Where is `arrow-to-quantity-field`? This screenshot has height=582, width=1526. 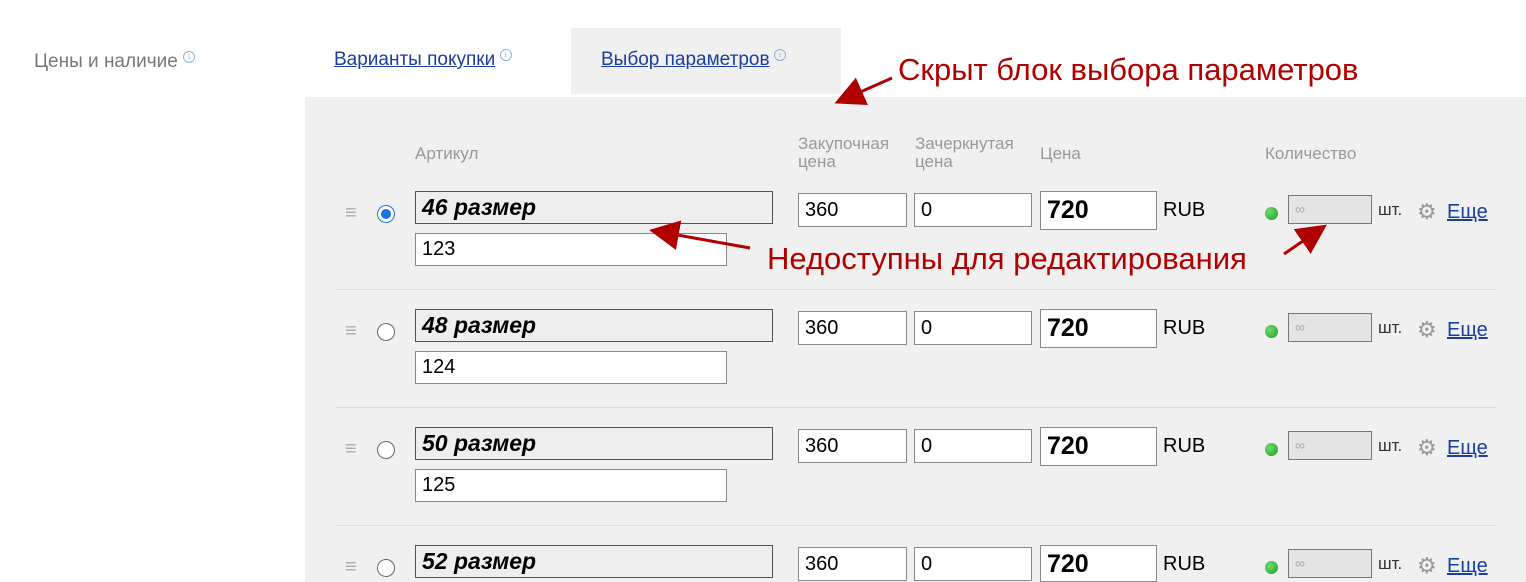 arrow-to-quantity-field is located at coordinates (1305, 240).